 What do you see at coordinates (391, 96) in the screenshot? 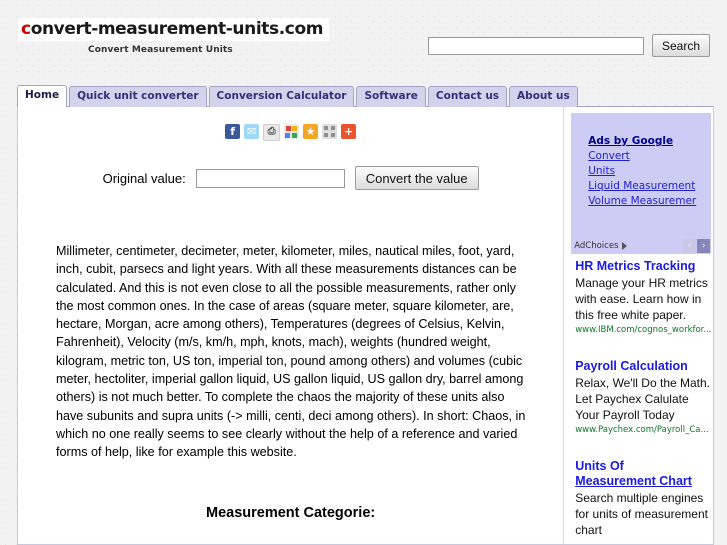
I see `tab-software: Software` at bounding box center [391, 96].